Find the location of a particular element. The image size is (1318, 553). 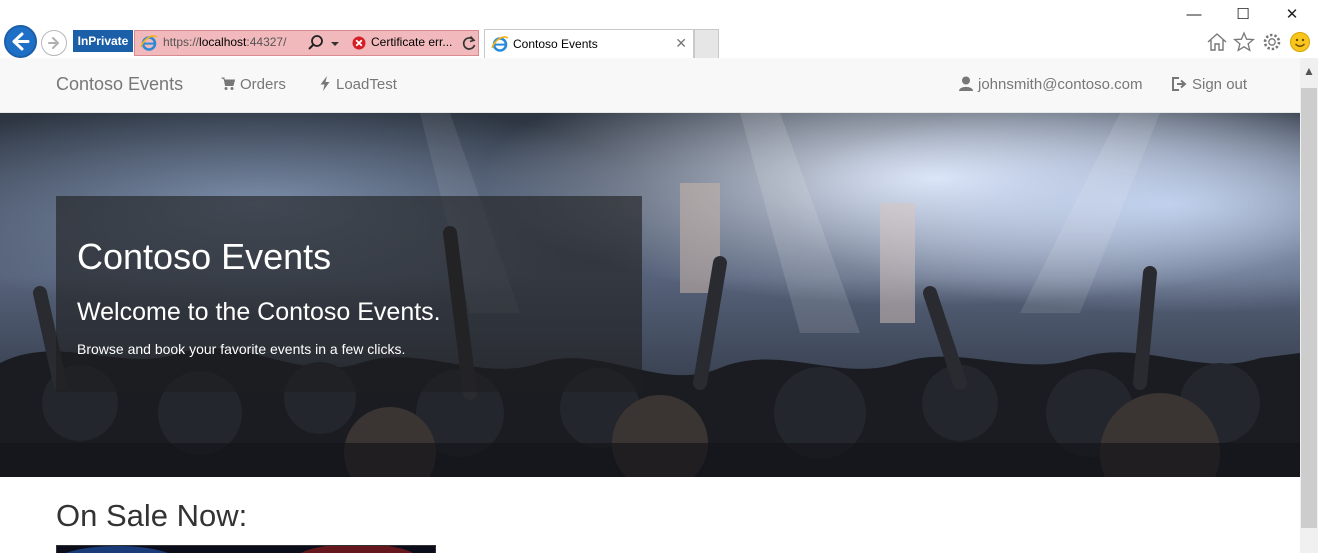

navbar-brand: Contoso Events is located at coordinates (119, 84).